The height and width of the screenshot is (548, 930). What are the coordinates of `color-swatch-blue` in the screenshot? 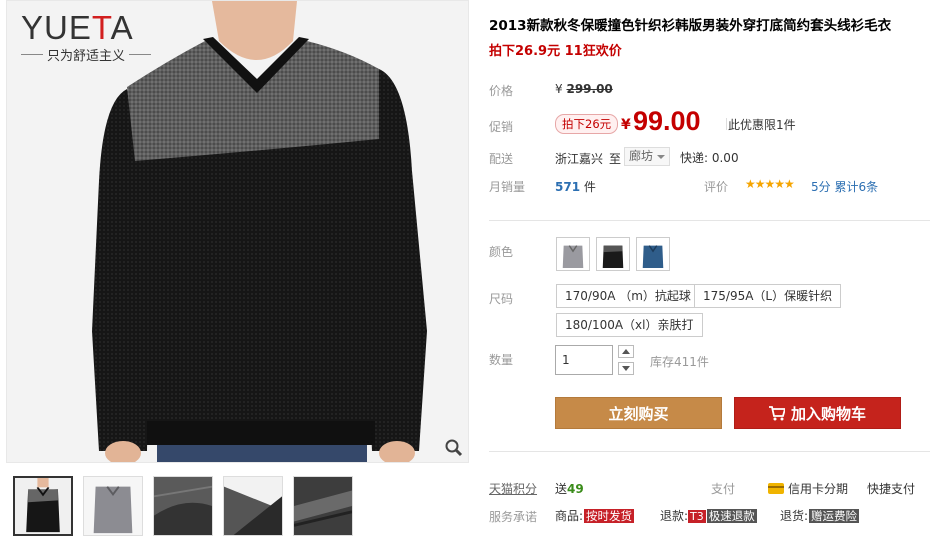 It's located at (653, 254).